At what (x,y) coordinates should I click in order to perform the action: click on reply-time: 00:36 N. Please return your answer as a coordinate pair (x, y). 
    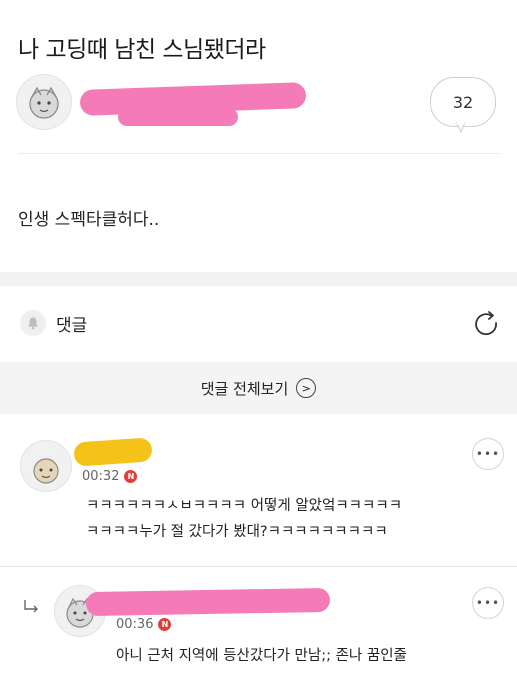
    Looking at the image, I should click on (144, 624).